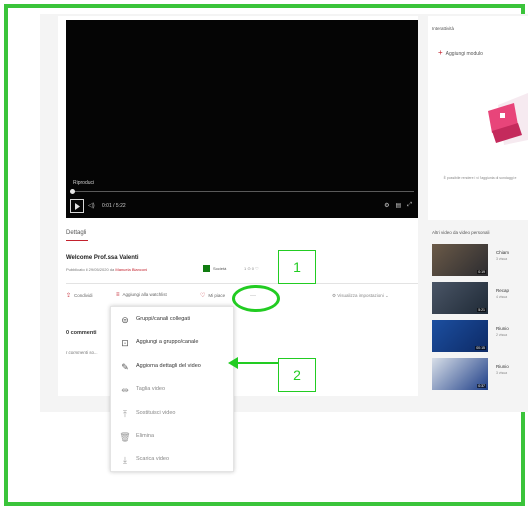 The height and width of the screenshot is (509, 528). I want to click on video-thumbnail: 5:21, so click(460, 298).